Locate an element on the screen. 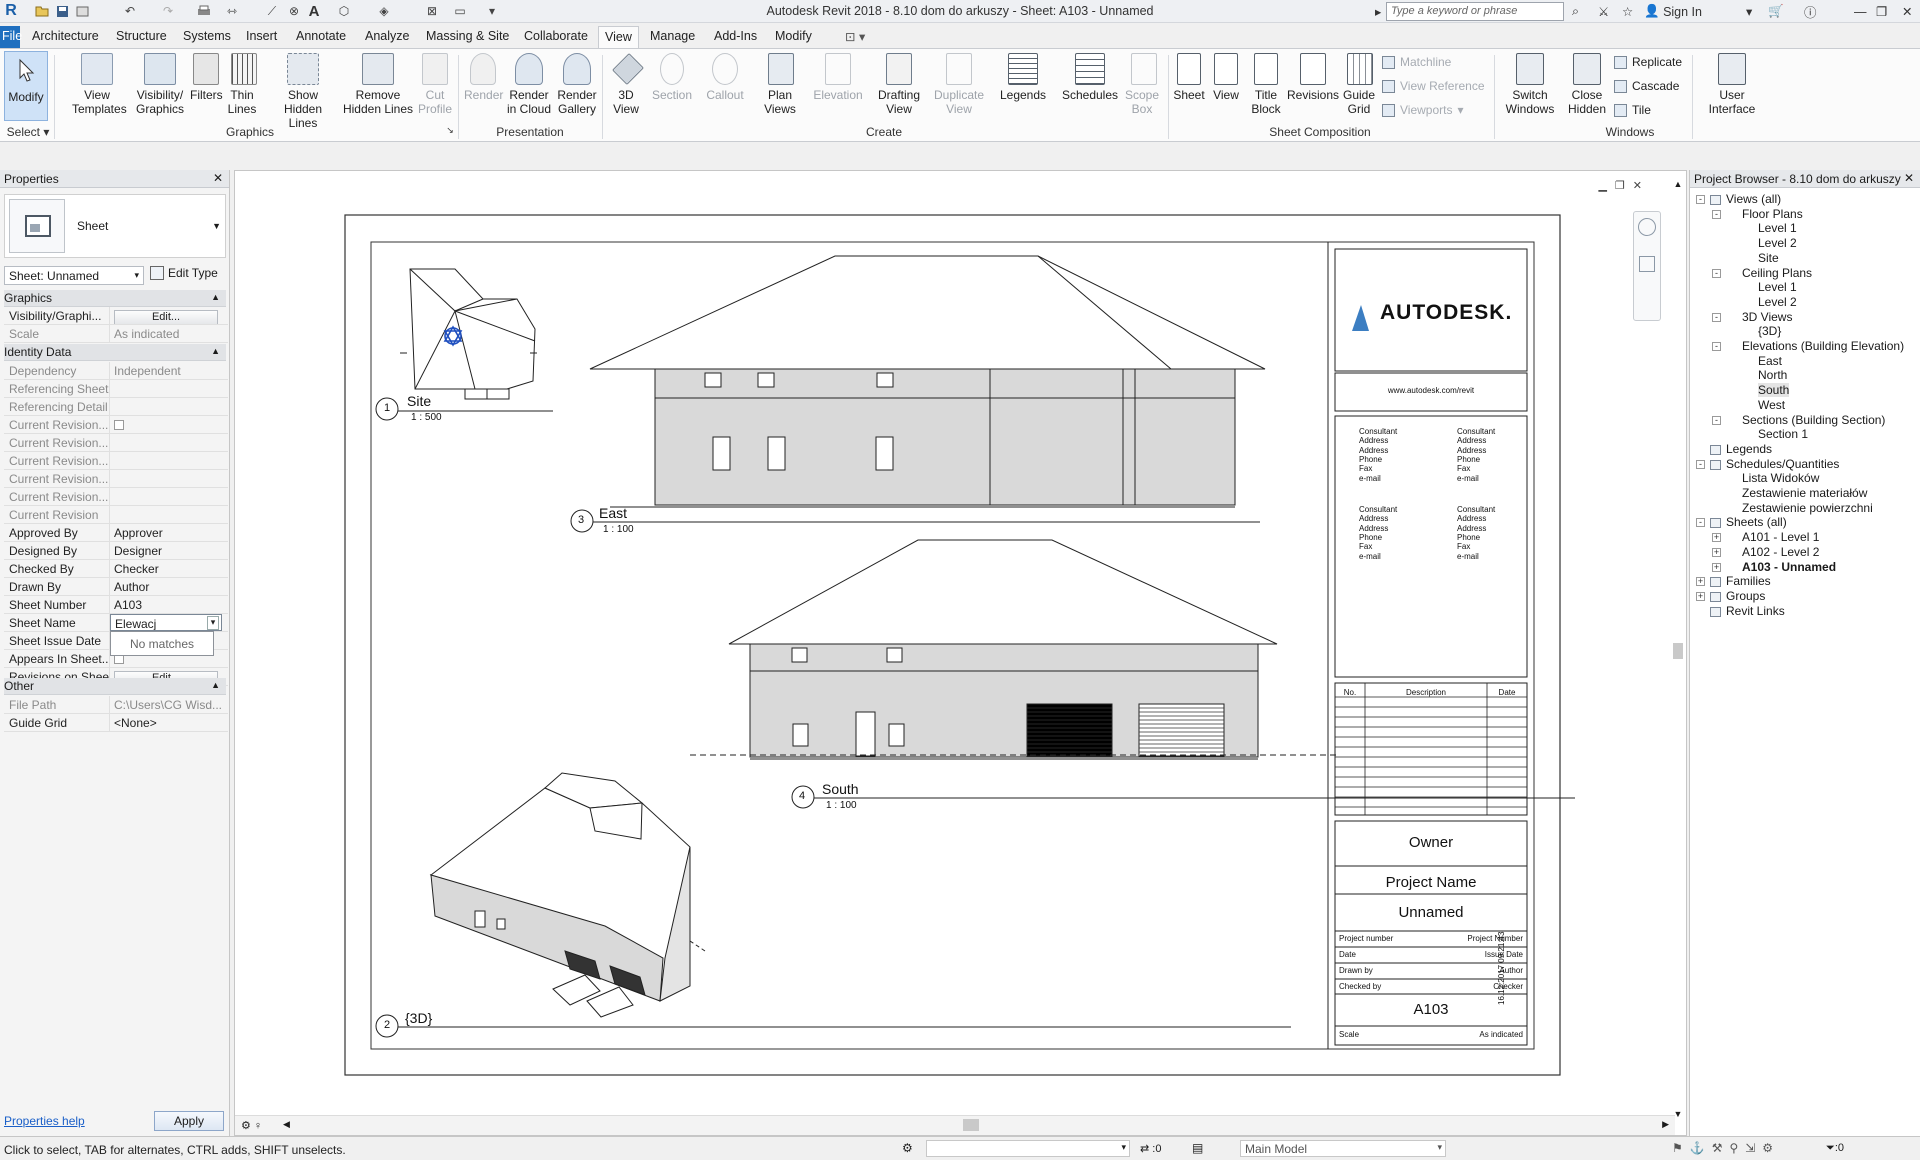 The width and height of the screenshot is (1920, 1160). tab-analyze: Analyze is located at coordinates (387, 36).